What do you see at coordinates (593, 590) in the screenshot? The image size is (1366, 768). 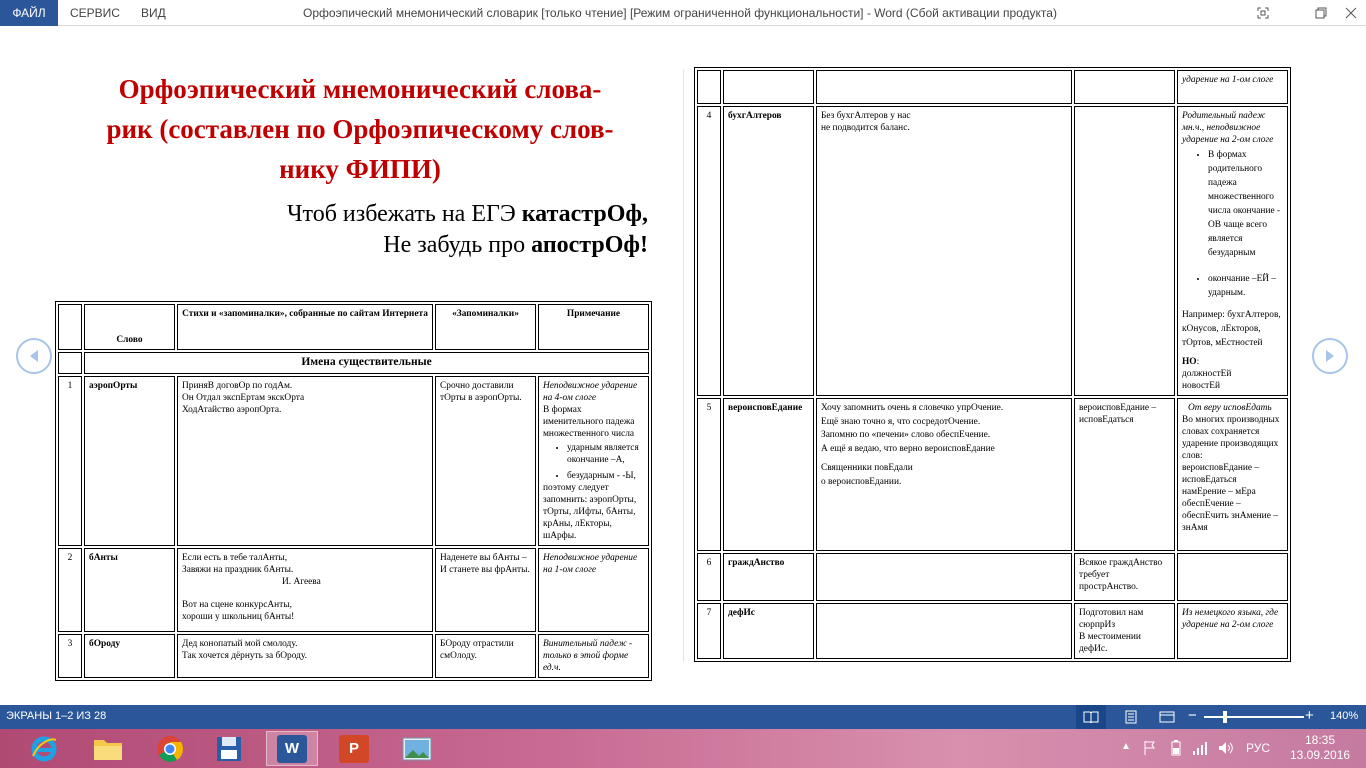 I see `note-cell: Неподвижное ударение на 1-ом слоге` at bounding box center [593, 590].